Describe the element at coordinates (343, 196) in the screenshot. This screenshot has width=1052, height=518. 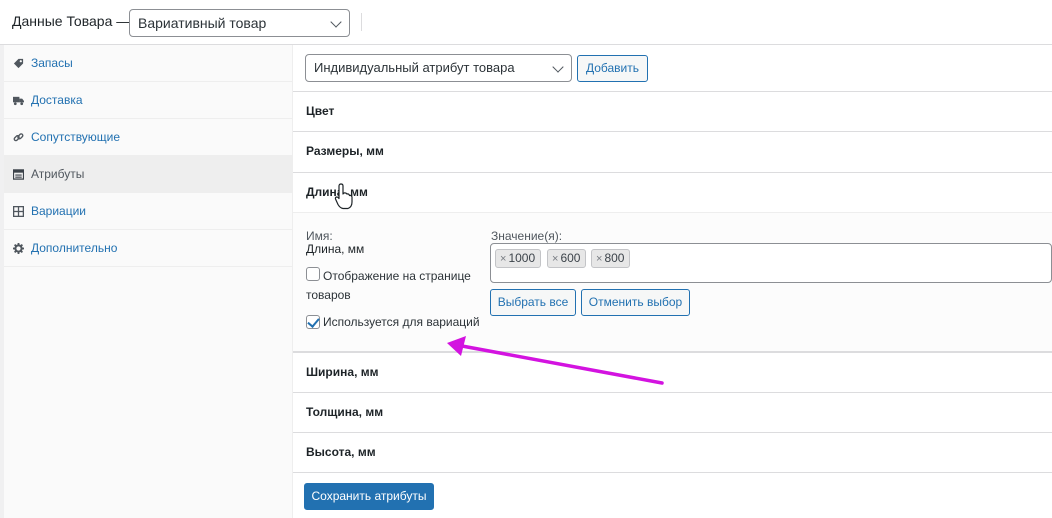
I see `hand-cursor-icon` at that location.